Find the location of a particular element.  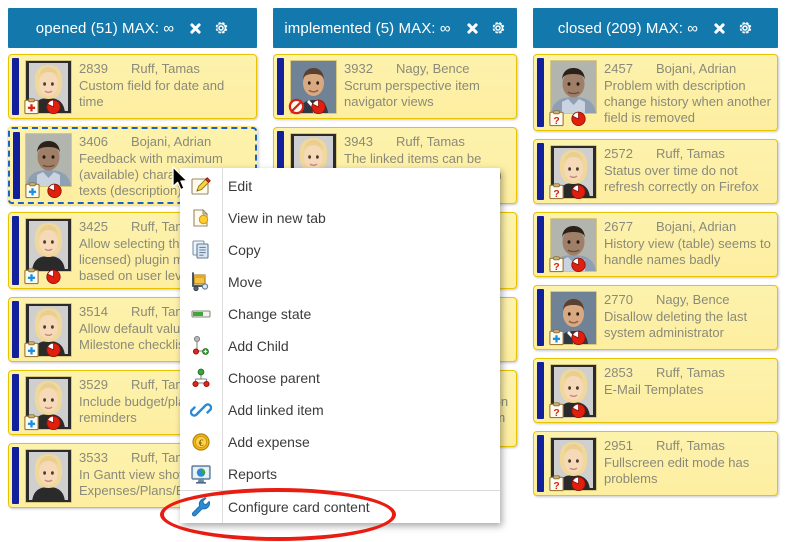

context-menu-item-add-child: Add Child is located at coordinates (340, 346).